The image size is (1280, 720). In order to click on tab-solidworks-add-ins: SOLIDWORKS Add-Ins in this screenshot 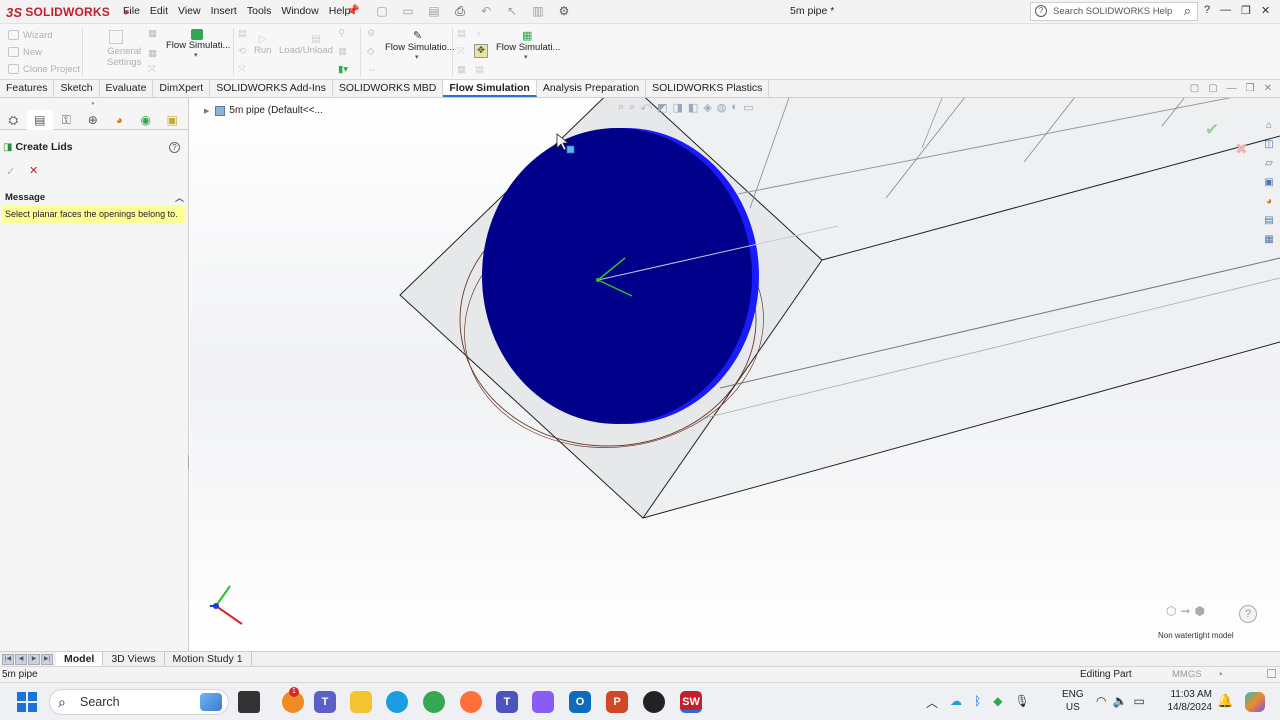, I will do `click(271, 88)`.